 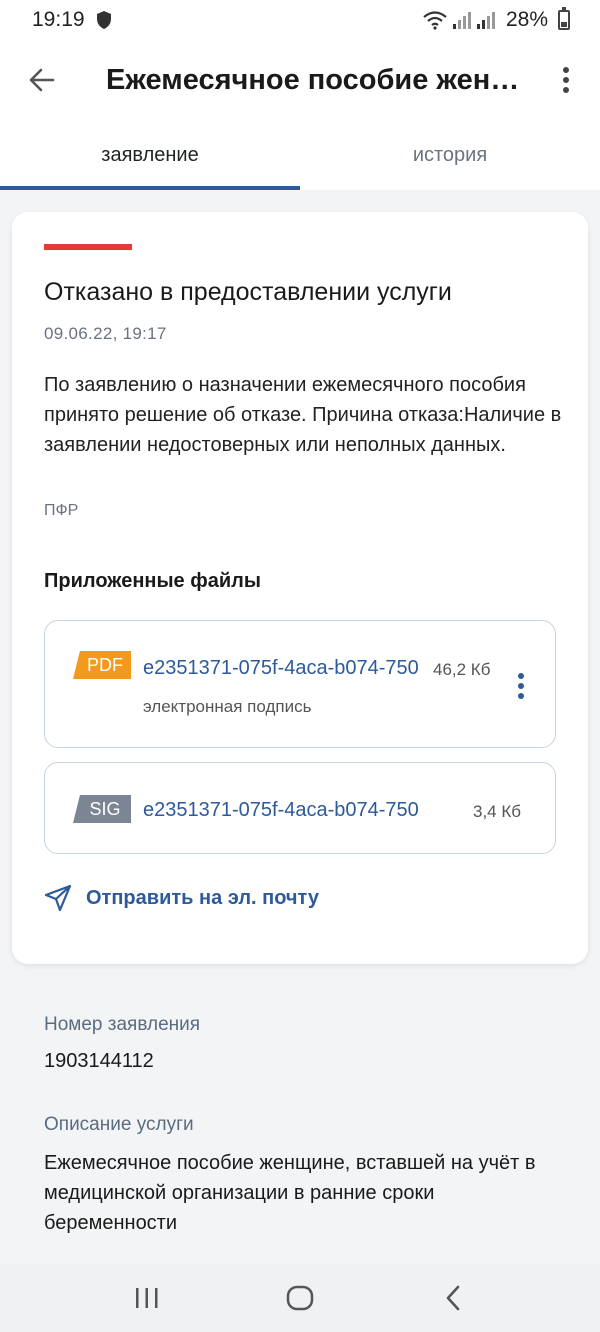 What do you see at coordinates (88, 247) in the screenshot?
I see `status-indicator` at bounding box center [88, 247].